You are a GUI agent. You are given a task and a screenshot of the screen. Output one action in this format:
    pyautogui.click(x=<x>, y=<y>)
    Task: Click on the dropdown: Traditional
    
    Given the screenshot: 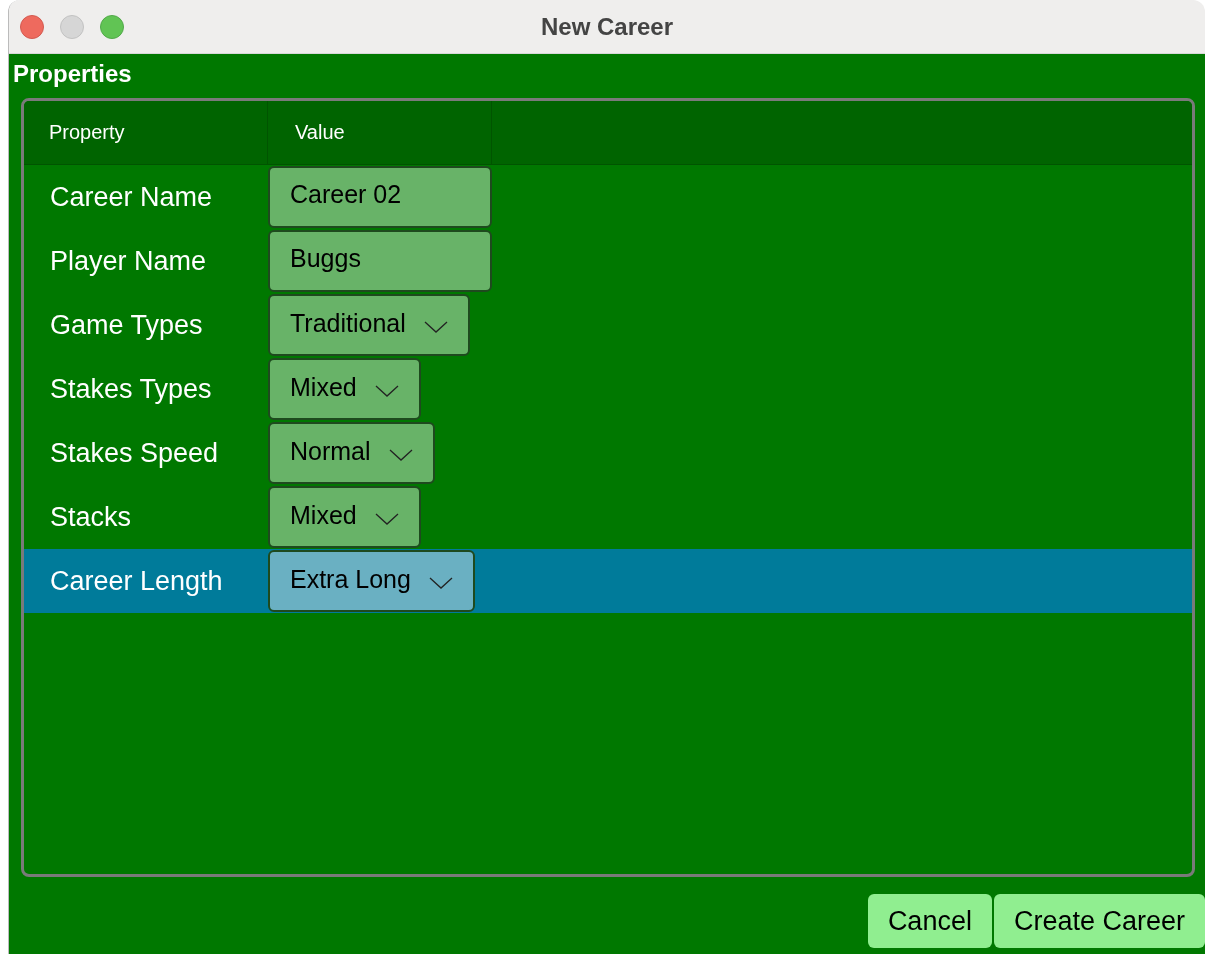 What is the action you would take?
    pyautogui.click(x=369, y=325)
    